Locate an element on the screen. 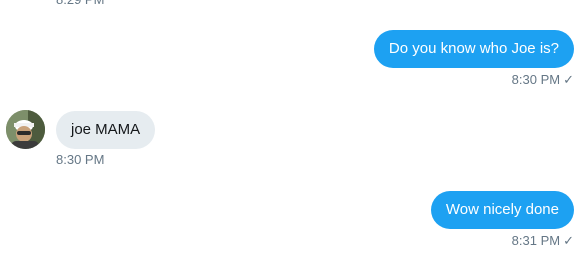 Image resolution: width=584 pixels, height=255 pixels. message-timestamp-row: 8:30 PM ✓ is located at coordinates (543, 80).